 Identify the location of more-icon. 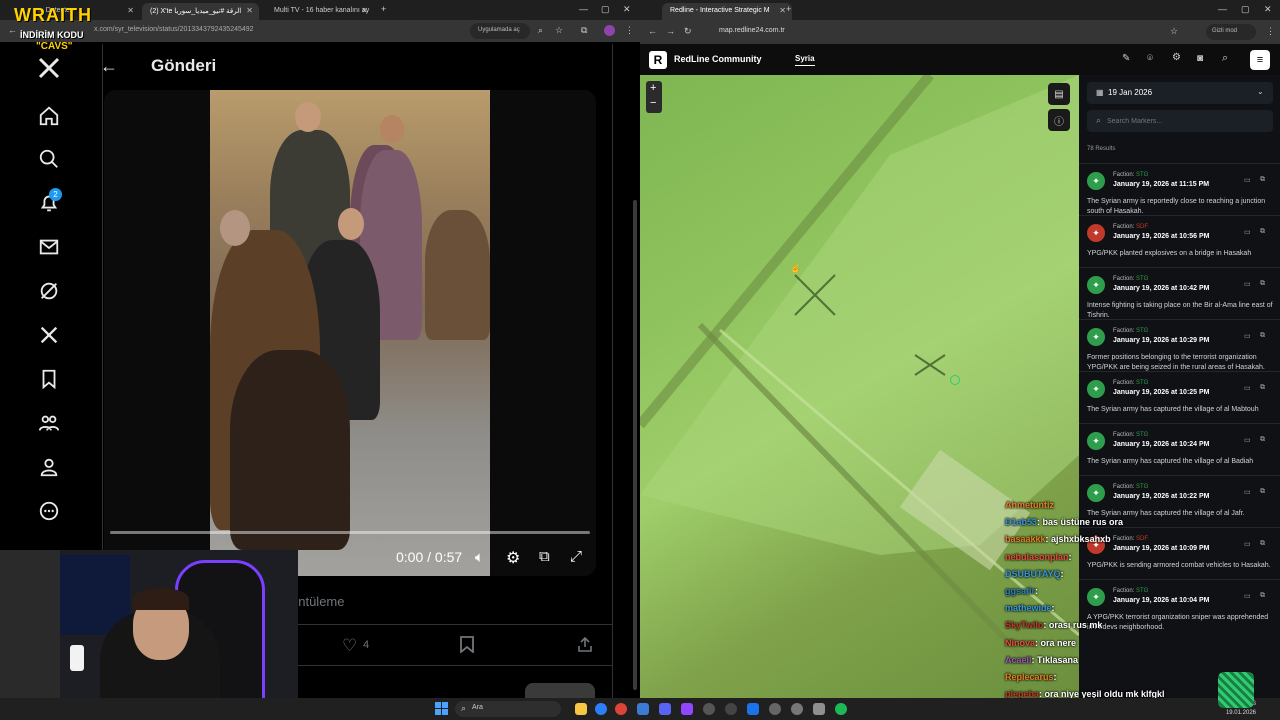
(49, 511).